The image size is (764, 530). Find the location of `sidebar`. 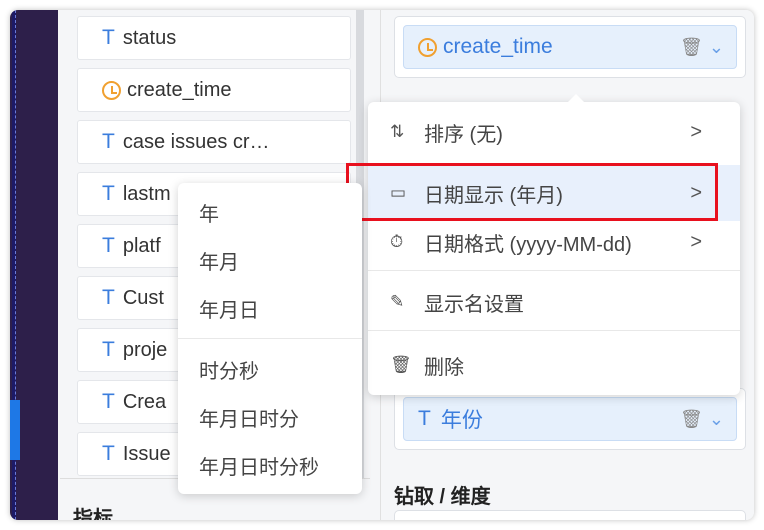

sidebar is located at coordinates (34, 265).